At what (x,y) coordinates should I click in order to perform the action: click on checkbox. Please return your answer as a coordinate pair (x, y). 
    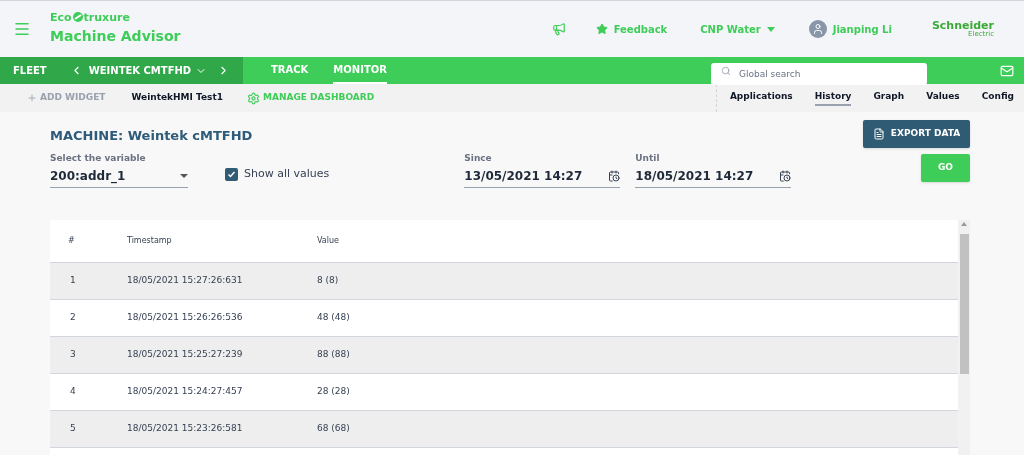
    Looking at the image, I should click on (231, 174).